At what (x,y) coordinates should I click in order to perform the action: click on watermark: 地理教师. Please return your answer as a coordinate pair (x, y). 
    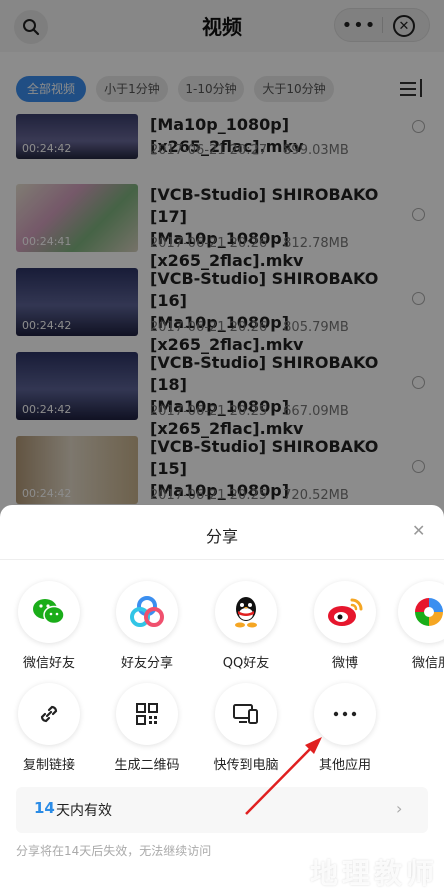
    Looking at the image, I should click on (345, 870).